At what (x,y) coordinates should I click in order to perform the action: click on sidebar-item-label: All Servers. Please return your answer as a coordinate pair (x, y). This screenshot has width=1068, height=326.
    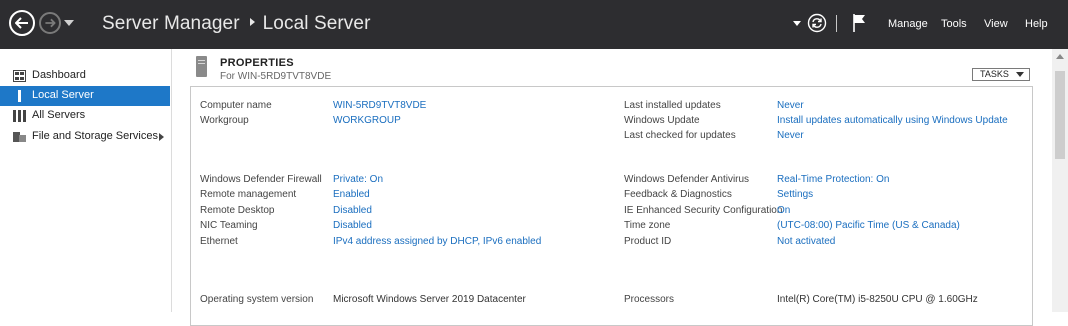
    Looking at the image, I should click on (59, 115).